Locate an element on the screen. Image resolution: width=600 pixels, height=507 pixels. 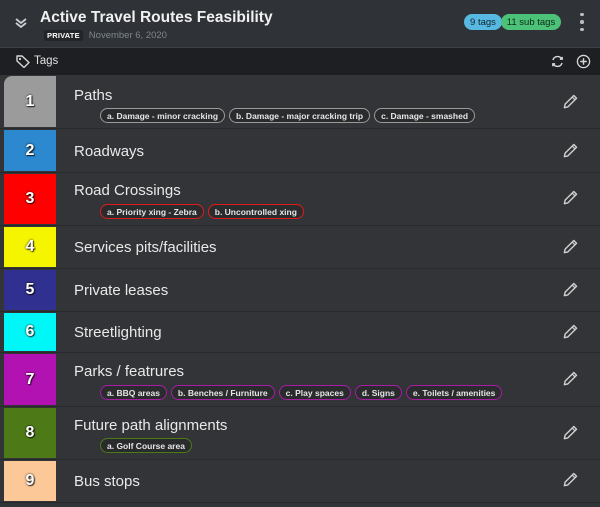
subtag-chip: d. Signs is located at coordinates (378, 392).